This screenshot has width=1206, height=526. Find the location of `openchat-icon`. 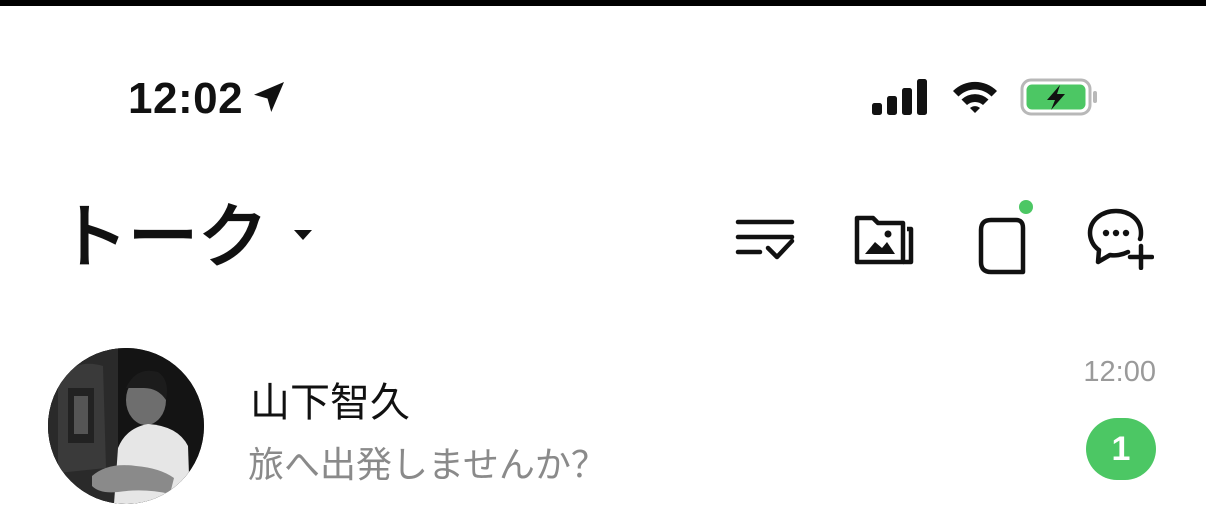

openchat-icon is located at coordinates (1002, 240).